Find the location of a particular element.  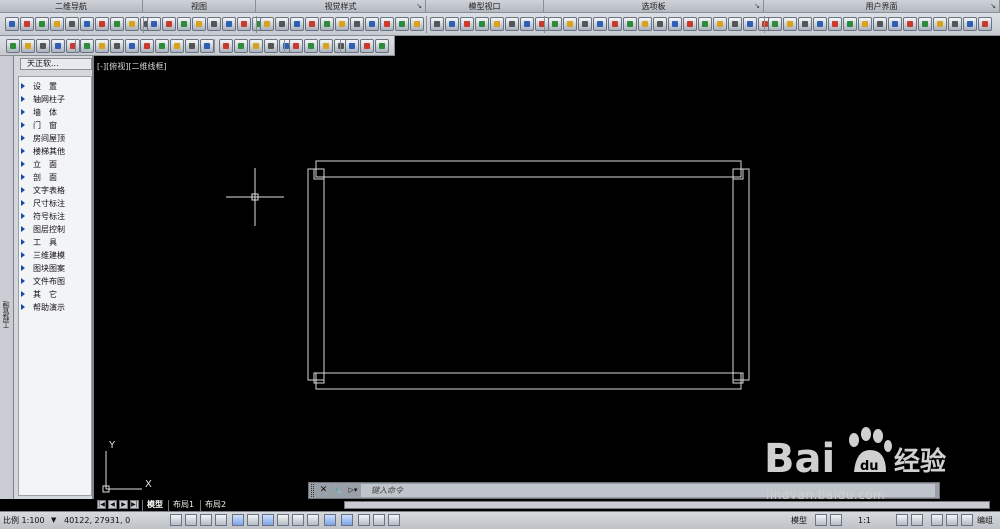

top-wall is located at coordinates (528, 169).